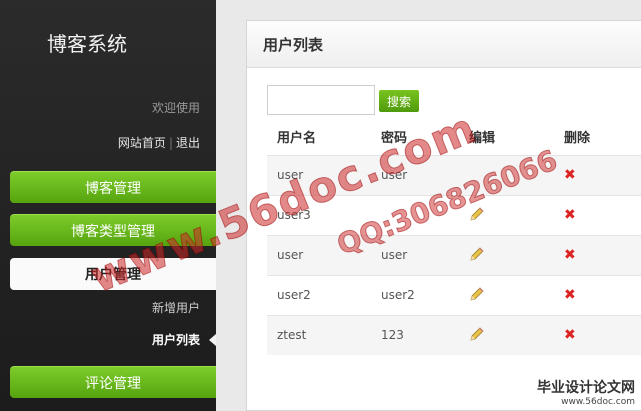 The width and height of the screenshot is (641, 411). Describe the element at coordinates (321, 100) in the screenshot. I see `search-input` at that location.